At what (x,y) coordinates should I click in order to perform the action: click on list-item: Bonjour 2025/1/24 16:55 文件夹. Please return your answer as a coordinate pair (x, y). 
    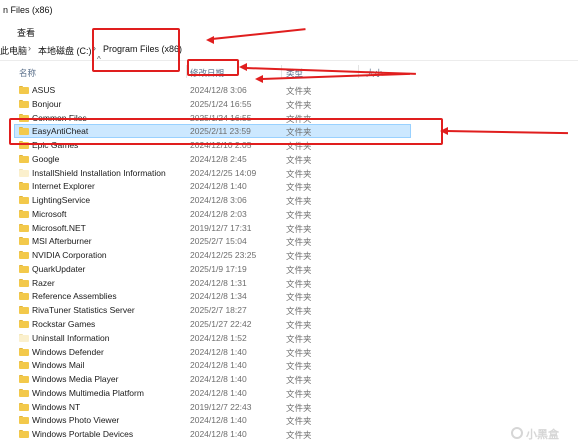
    Looking at the image, I should click on (289, 104).